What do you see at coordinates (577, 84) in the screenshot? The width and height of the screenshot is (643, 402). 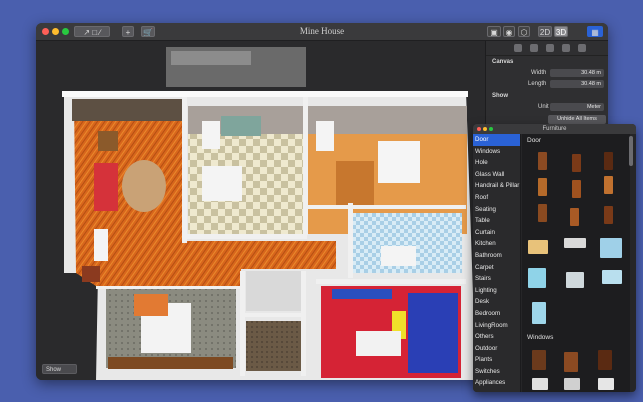 I see `length-field: 30.48 m` at bounding box center [577, 84].